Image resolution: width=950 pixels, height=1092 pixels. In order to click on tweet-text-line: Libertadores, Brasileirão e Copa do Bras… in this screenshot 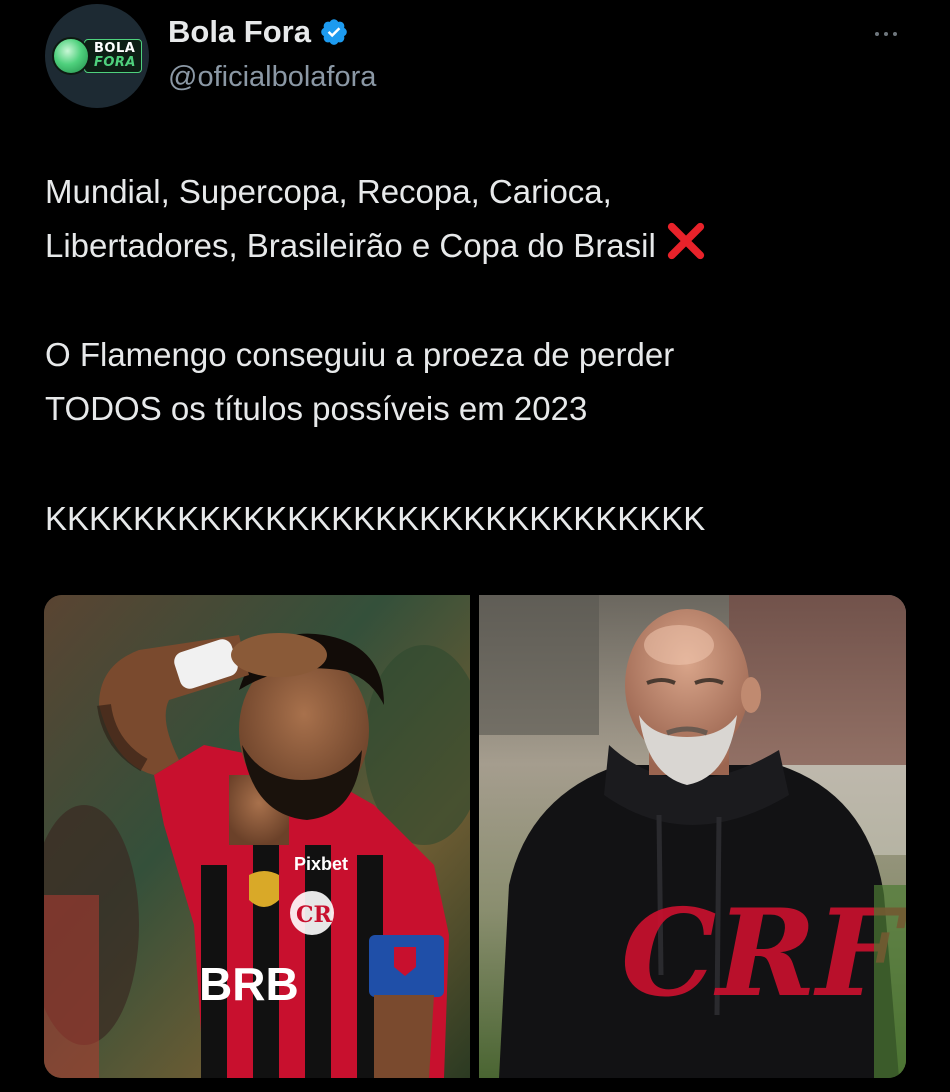, I will do `click(350, 245)`.